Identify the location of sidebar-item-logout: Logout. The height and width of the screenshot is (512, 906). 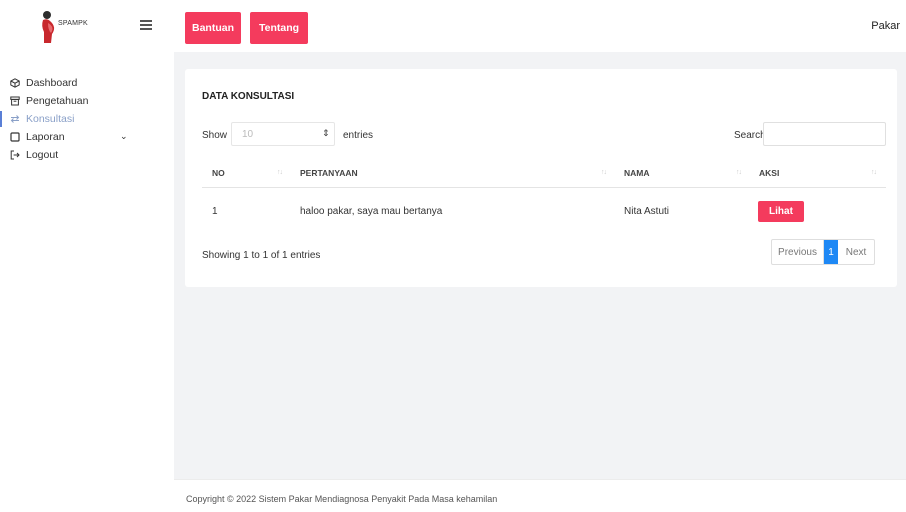
(87, 155).